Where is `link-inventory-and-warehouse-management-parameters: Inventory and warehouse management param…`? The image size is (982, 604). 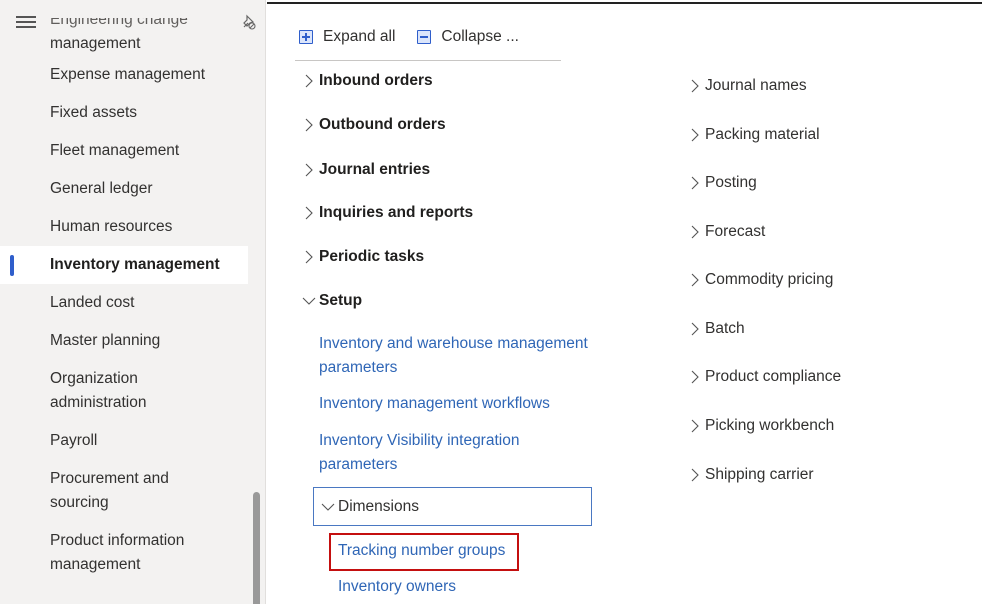
link-inventory-and-warehouse-management-parameters: Inventory and warehouse management param… is located at coordinates (453, 356).